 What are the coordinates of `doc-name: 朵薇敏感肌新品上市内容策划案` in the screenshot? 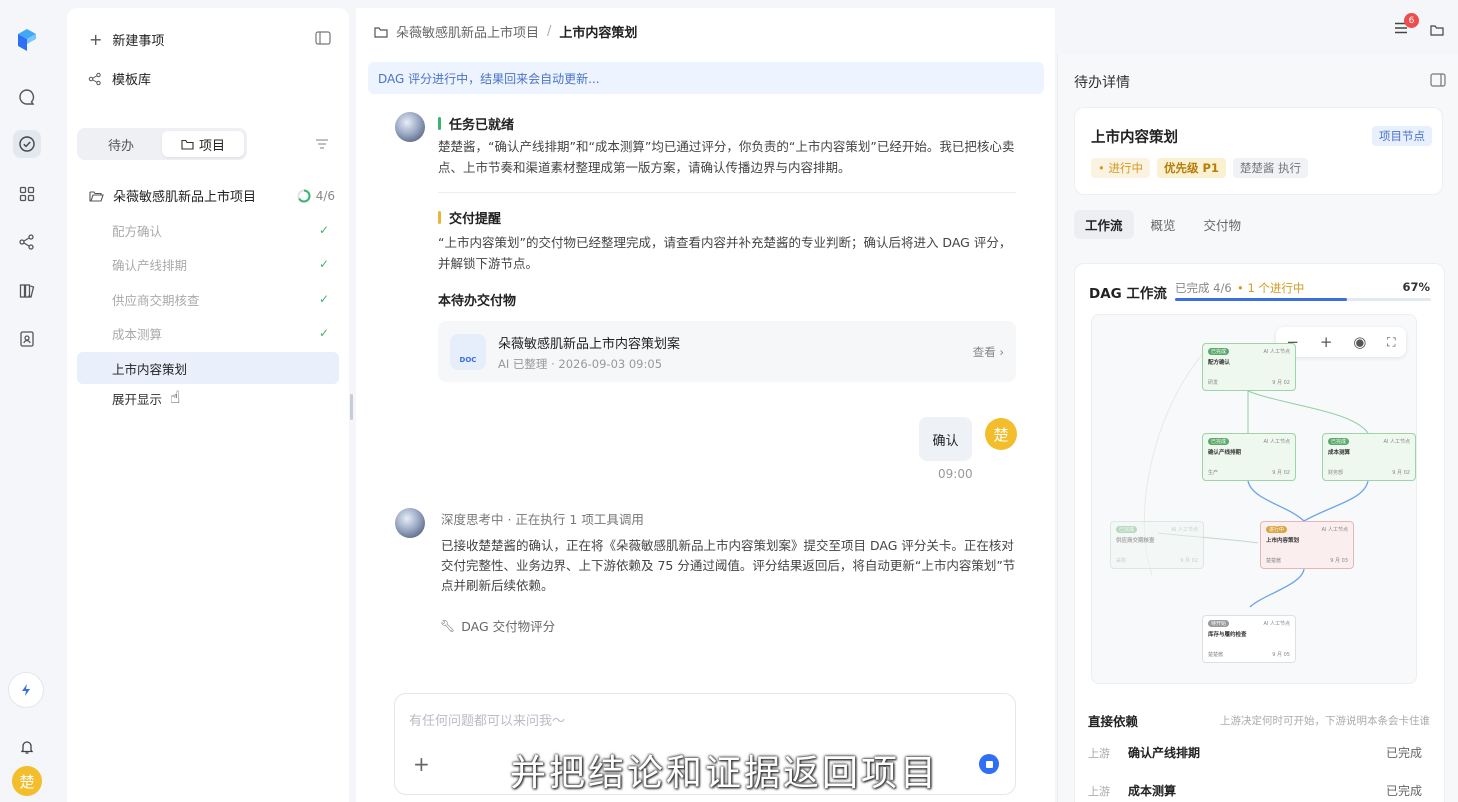 It's located at (589, 344).